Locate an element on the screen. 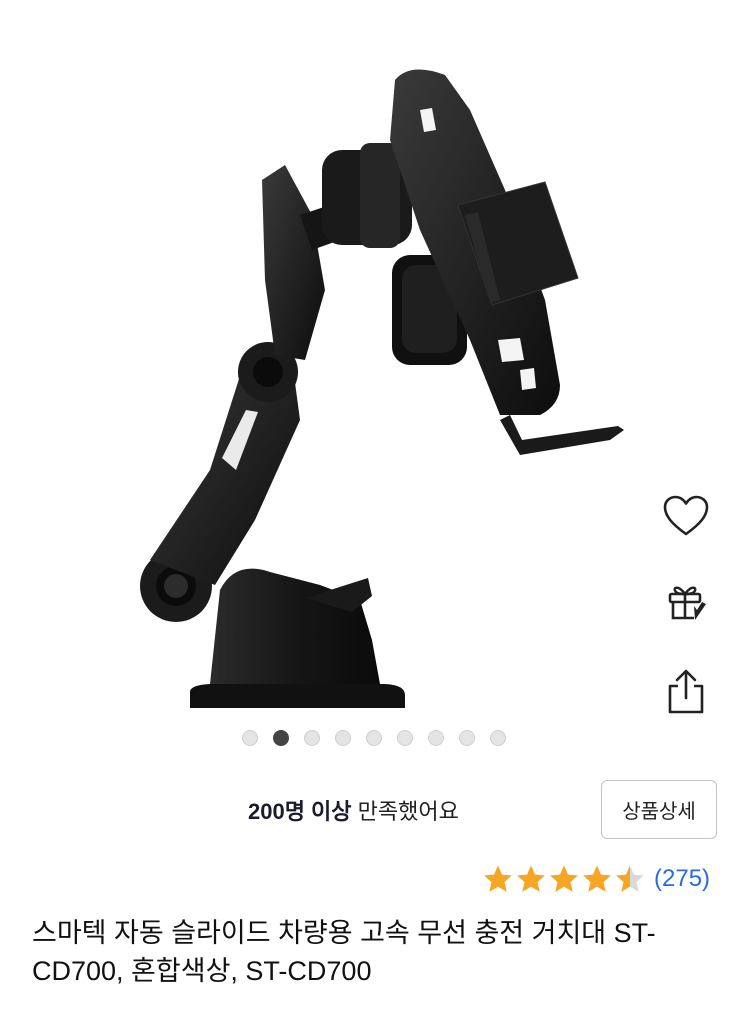  satisfaction-highlight: 200명 이상 is located at coordinates (300, 811).